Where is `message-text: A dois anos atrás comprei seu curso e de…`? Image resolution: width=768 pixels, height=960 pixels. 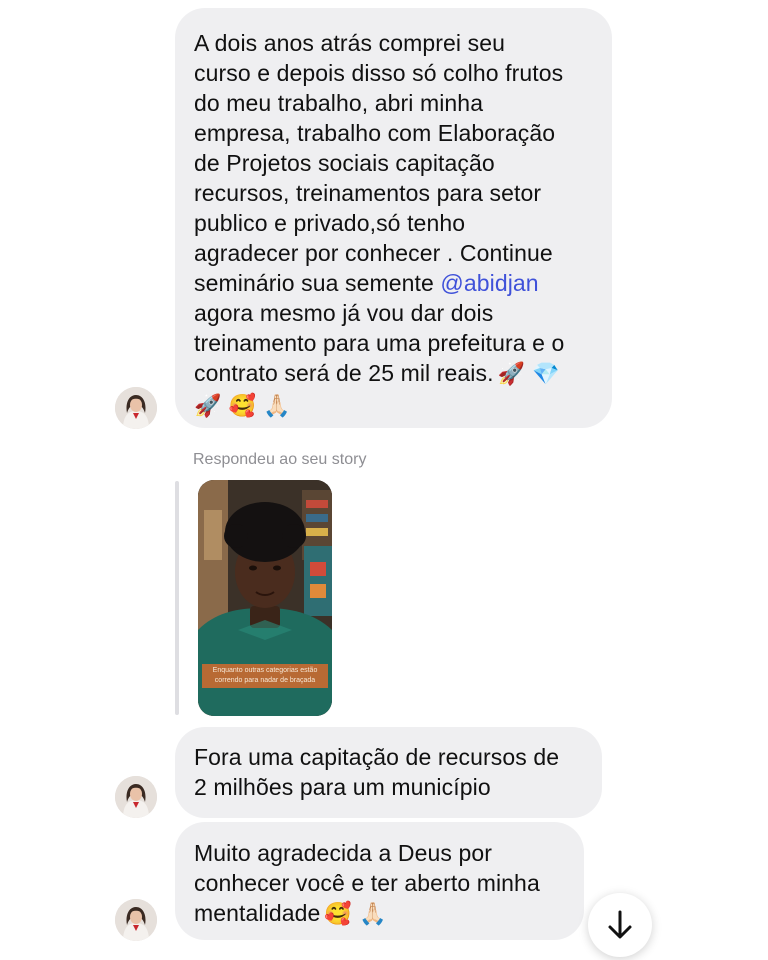
message-text: A dois anos atrás comprei seu curso e de… is located at coordinates (379, 163).